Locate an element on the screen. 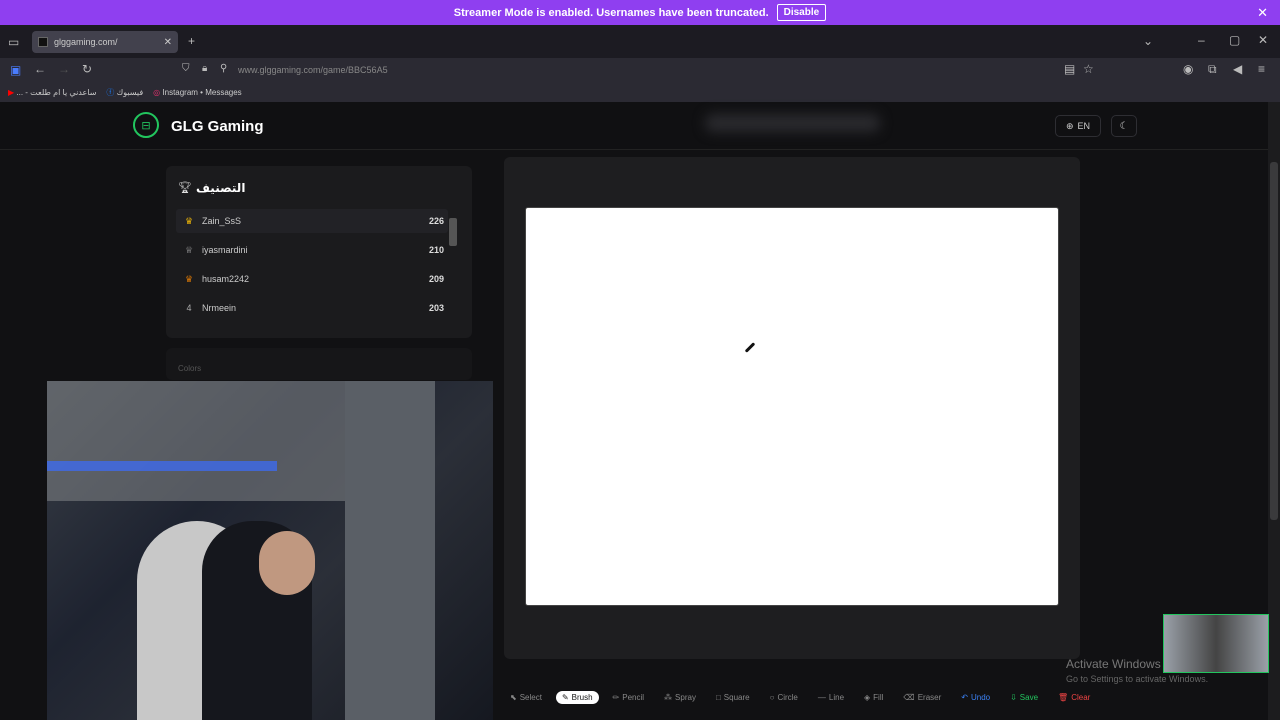  logo-text: GLG Gaming is located at coordinates (217, 126).